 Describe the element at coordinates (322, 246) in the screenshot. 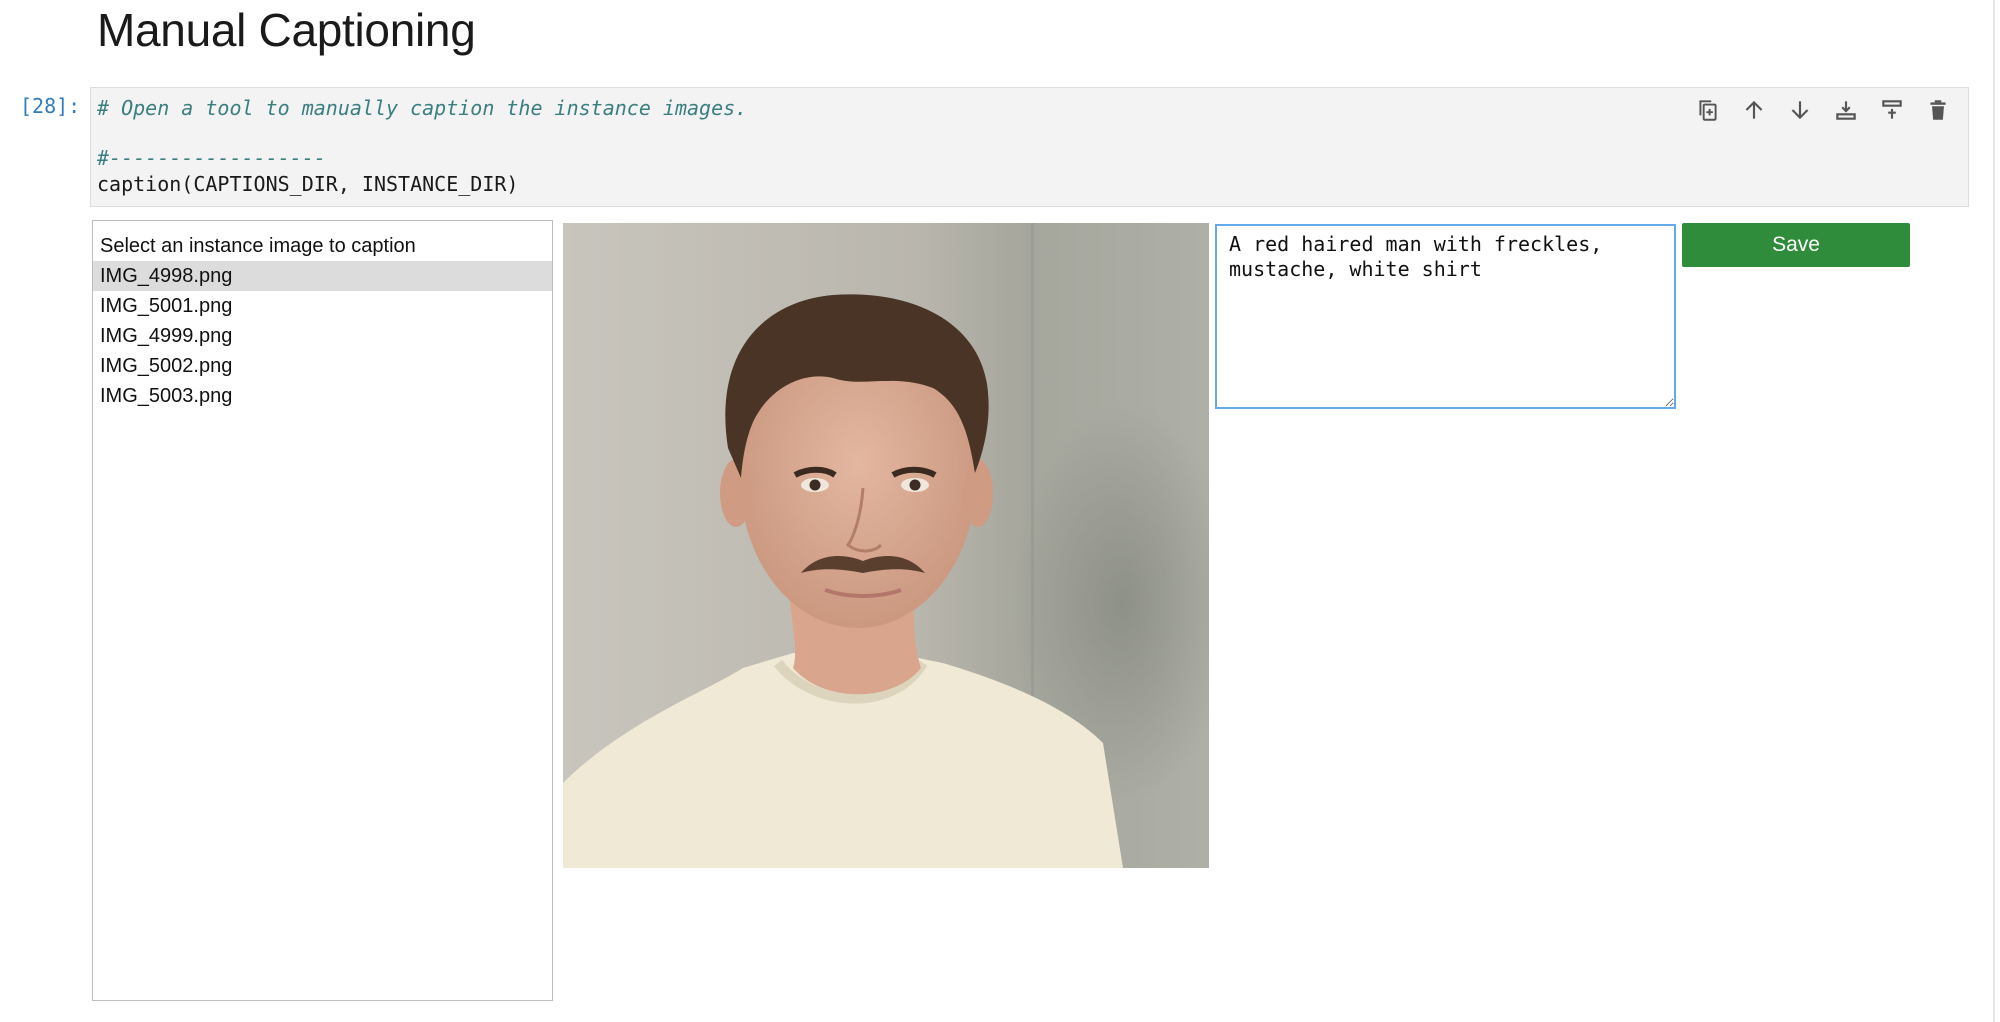

I see `list-option-placeholder: Select an instance image to caption` at that location.